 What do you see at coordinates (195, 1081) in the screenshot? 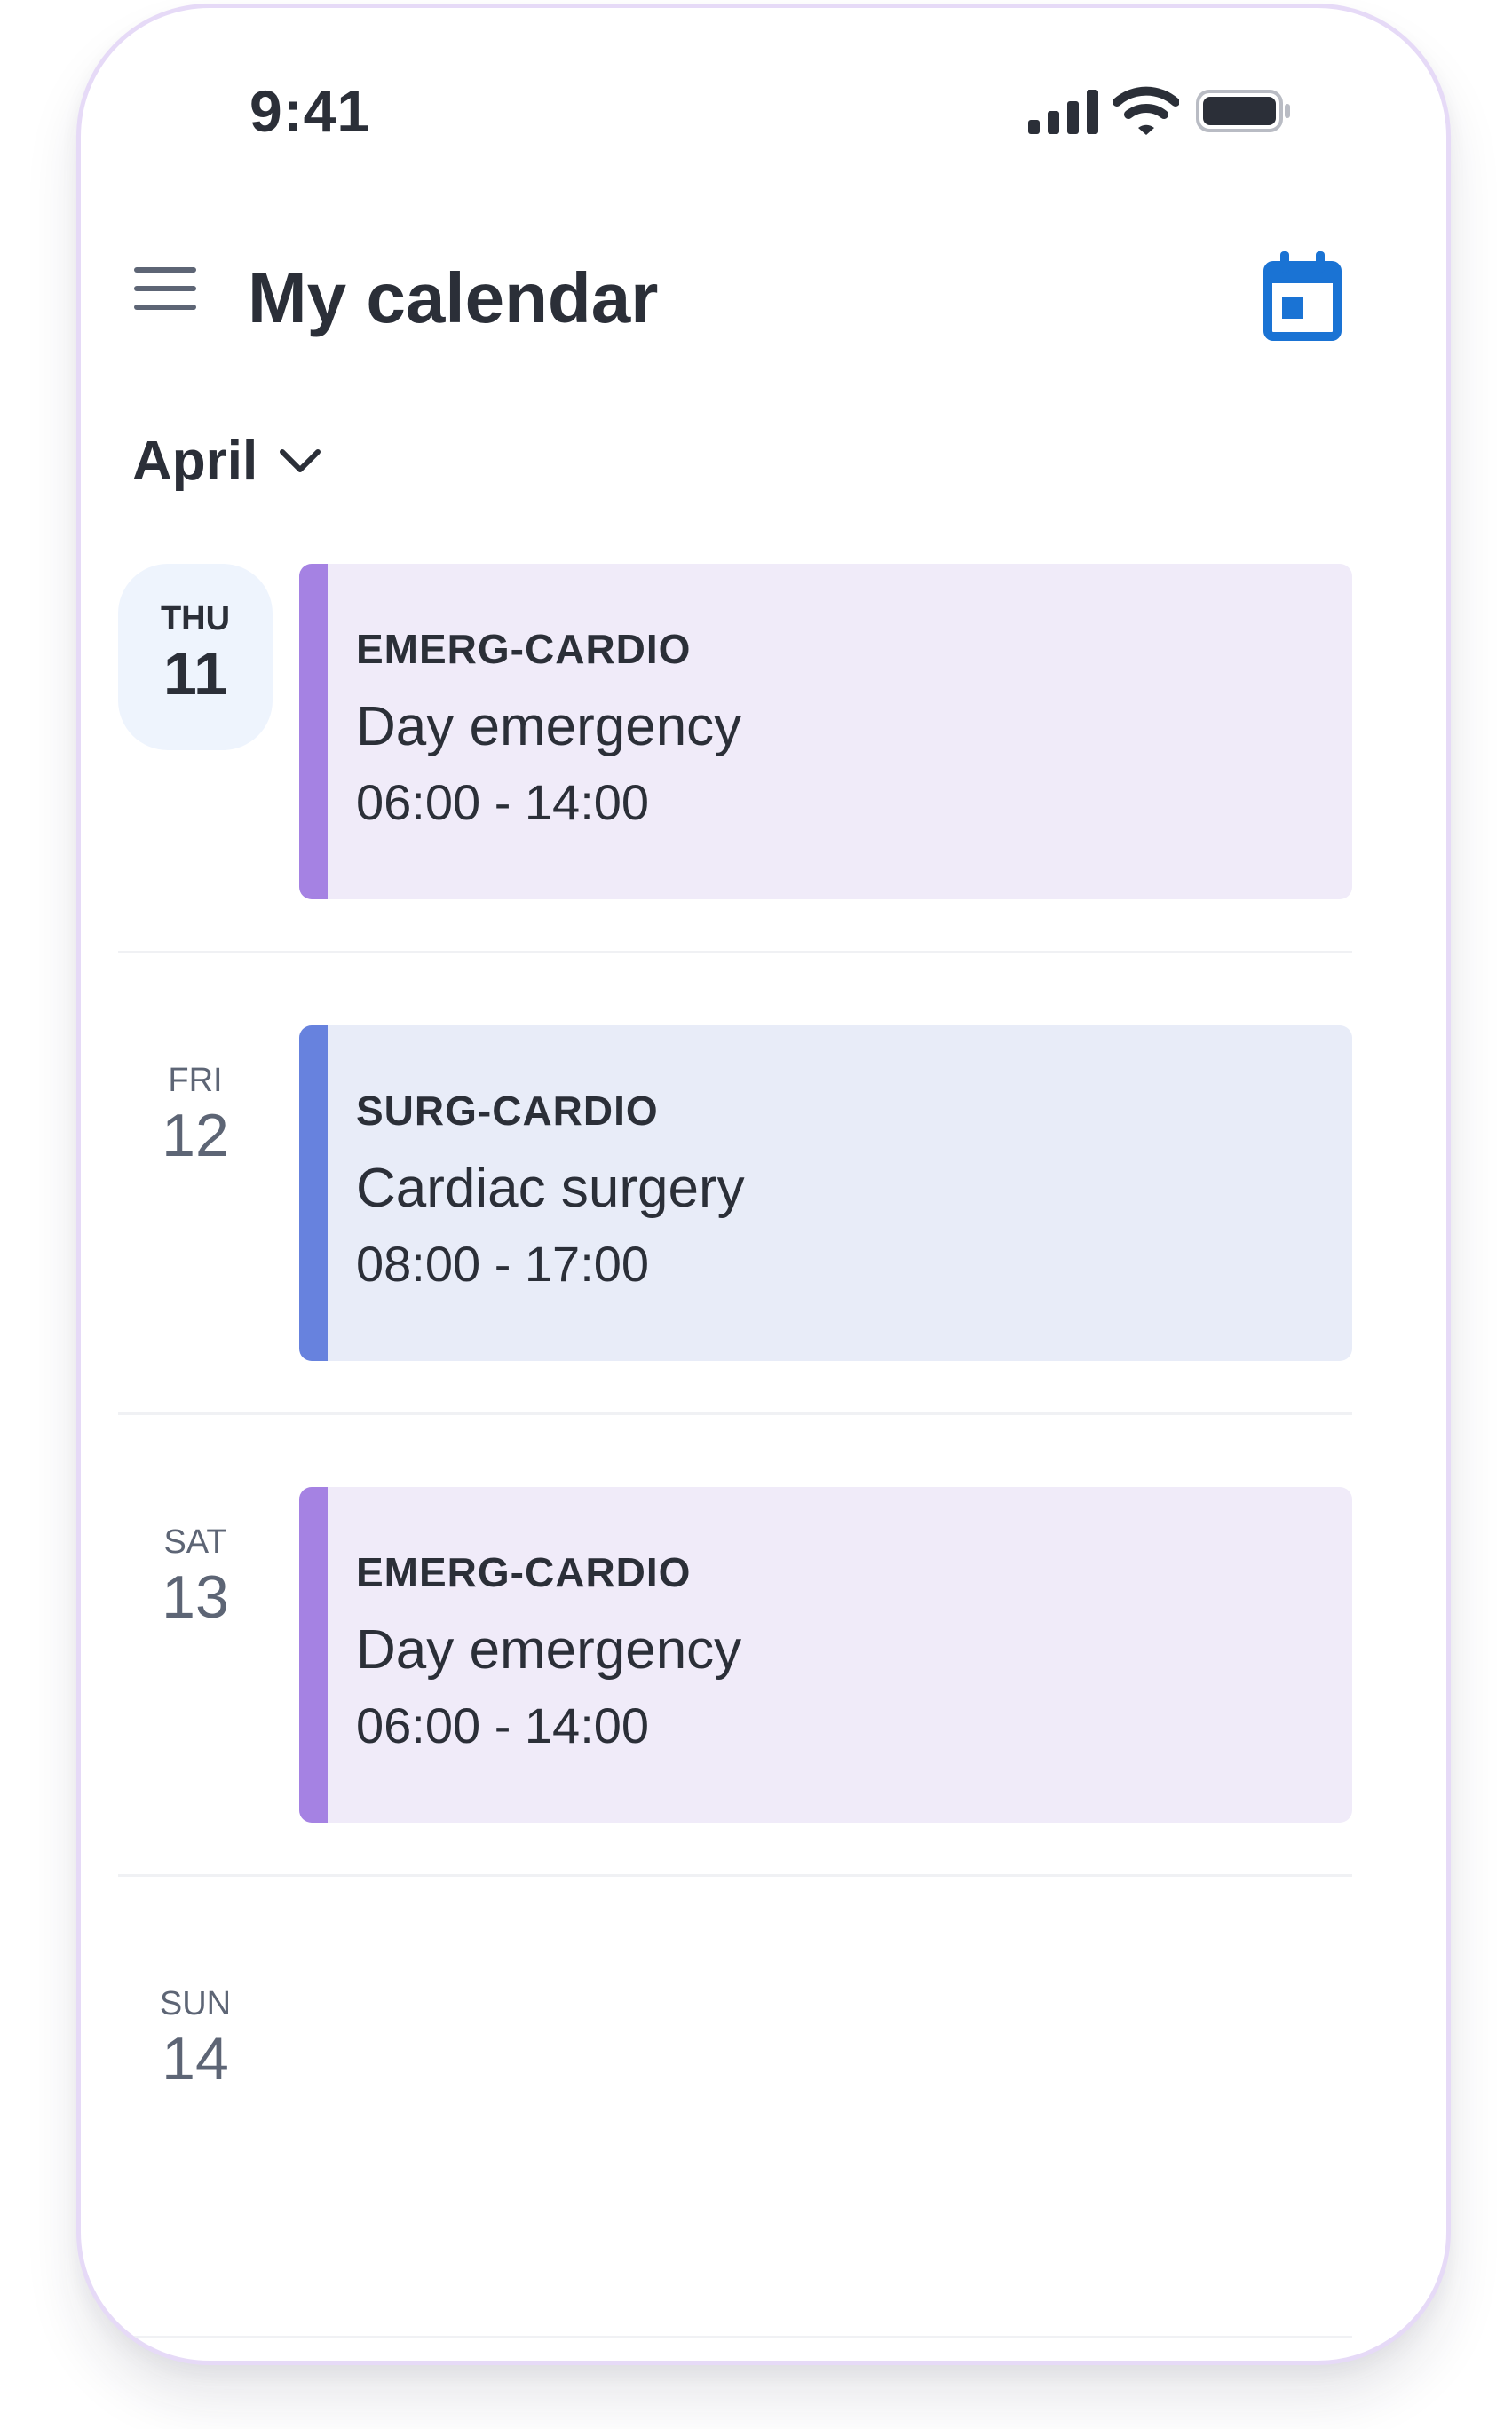
I see `weekday-label: FRI` at bounding box center [195, 1081].